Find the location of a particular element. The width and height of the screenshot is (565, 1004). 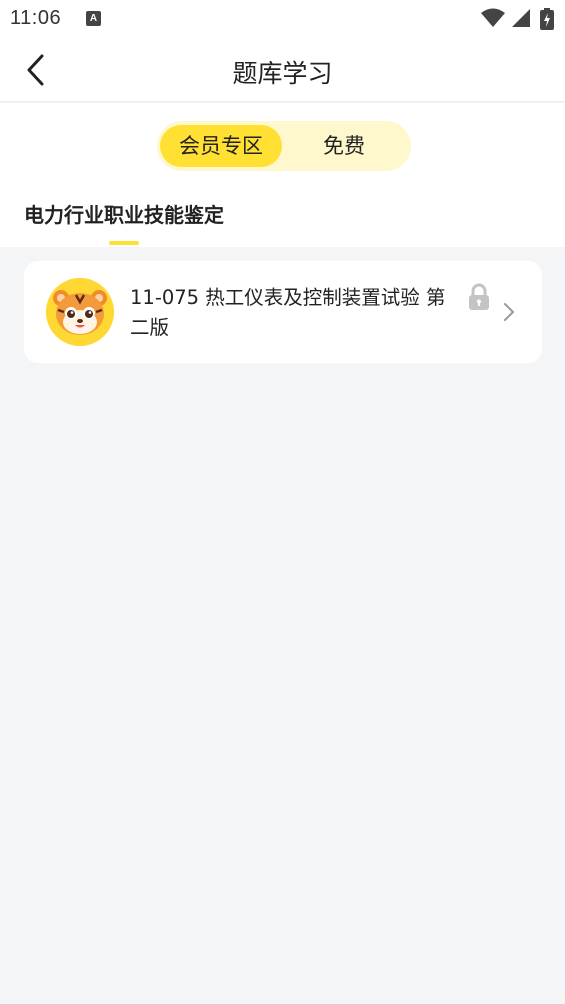

tiger-mascot-icon is located at coordinates (80, 312).